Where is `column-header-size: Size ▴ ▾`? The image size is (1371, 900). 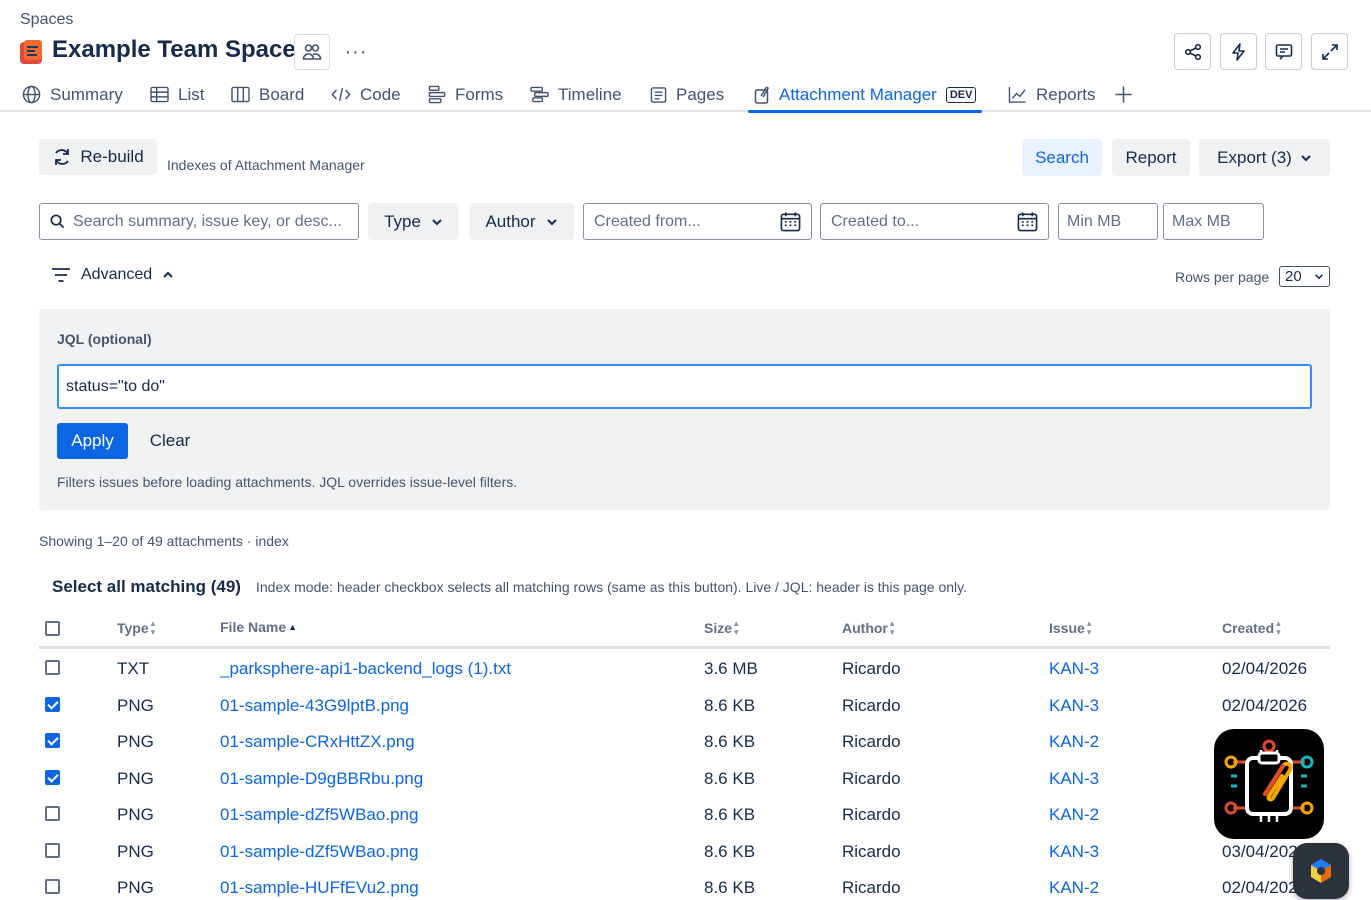
column-header-size: Size ▴ ▾ is located at coordinates (721, 628).